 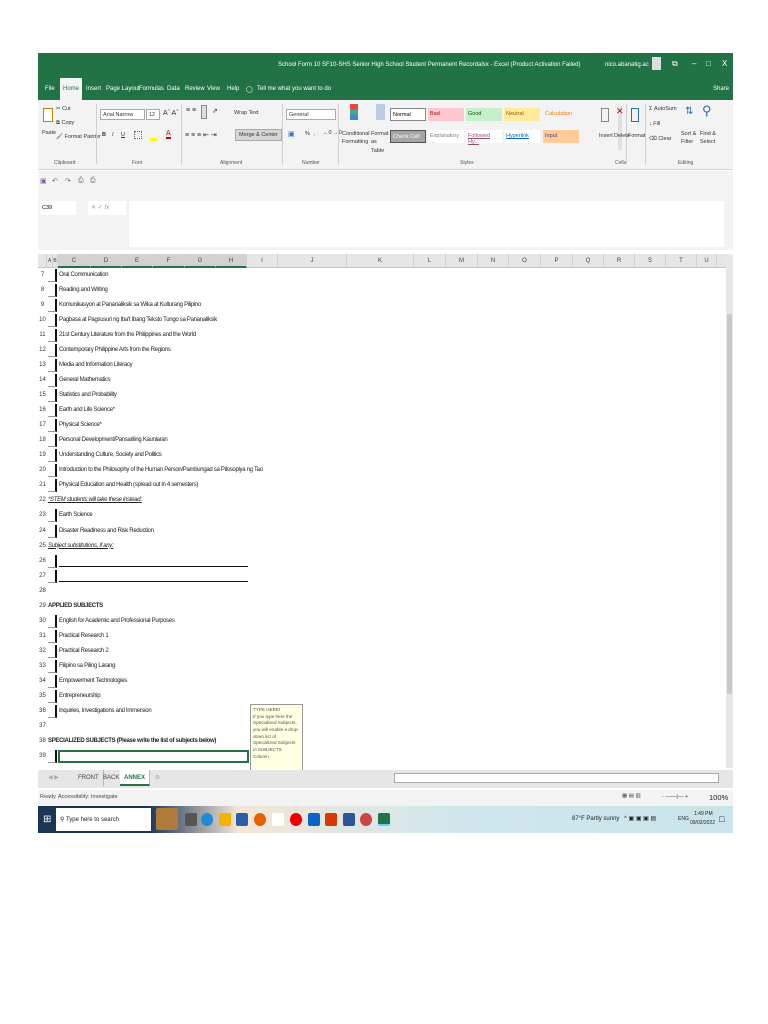 What do you see at coordinates (213, 89) in the screenshot?
I see `tab-view: View` at bounding box center [213, 89].